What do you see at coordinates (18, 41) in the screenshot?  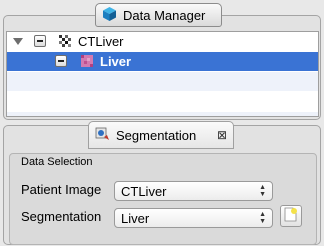 I see `expand-arrow-icon` at bounding box center [18, 41].